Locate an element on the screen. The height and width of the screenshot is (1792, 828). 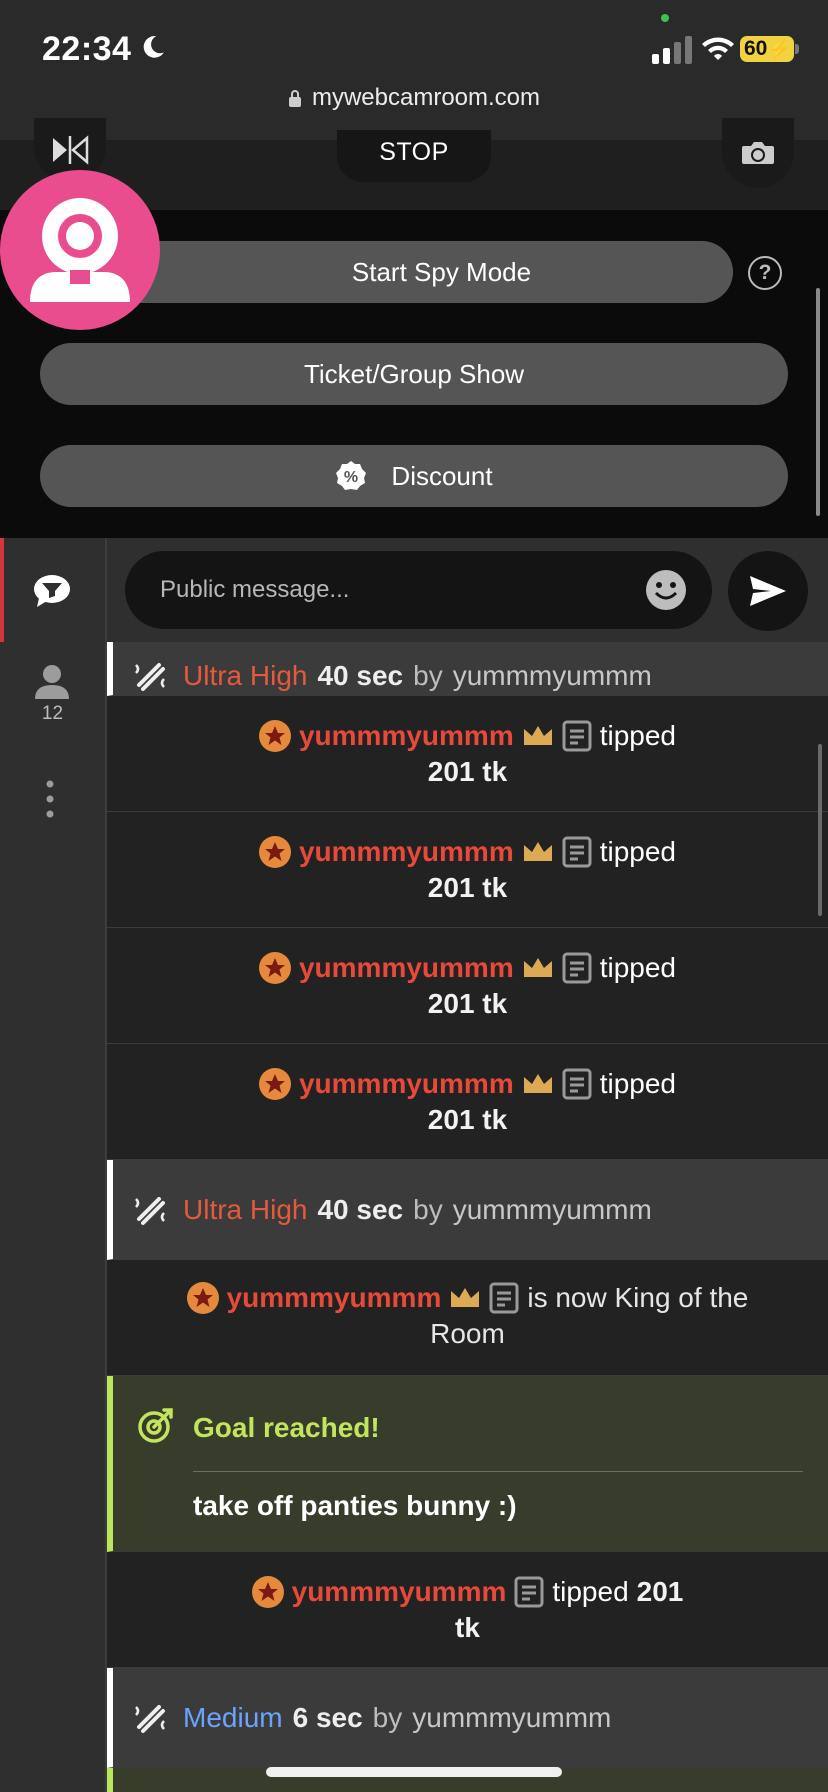
signal-icon is located at coordinates (672, 50).